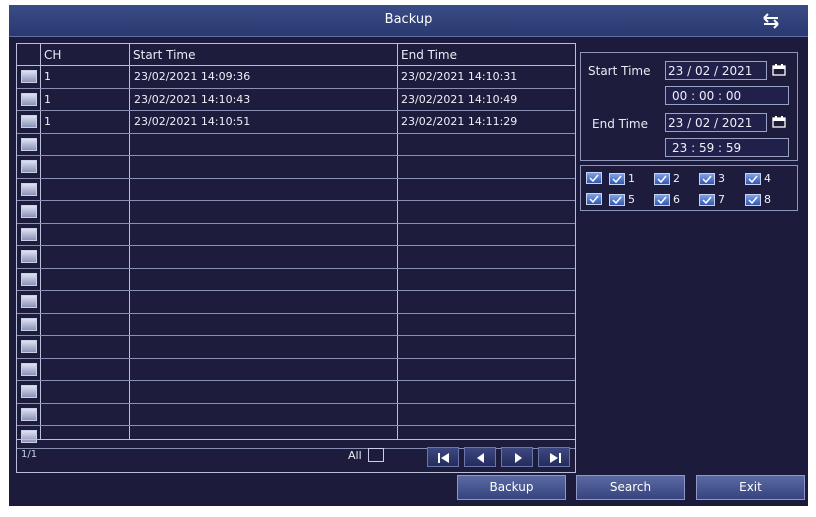  What do you see at coordinates (29, 454) in the screenshot?
I see `page-indicator: 1/1` at bounding box center [29, 454].